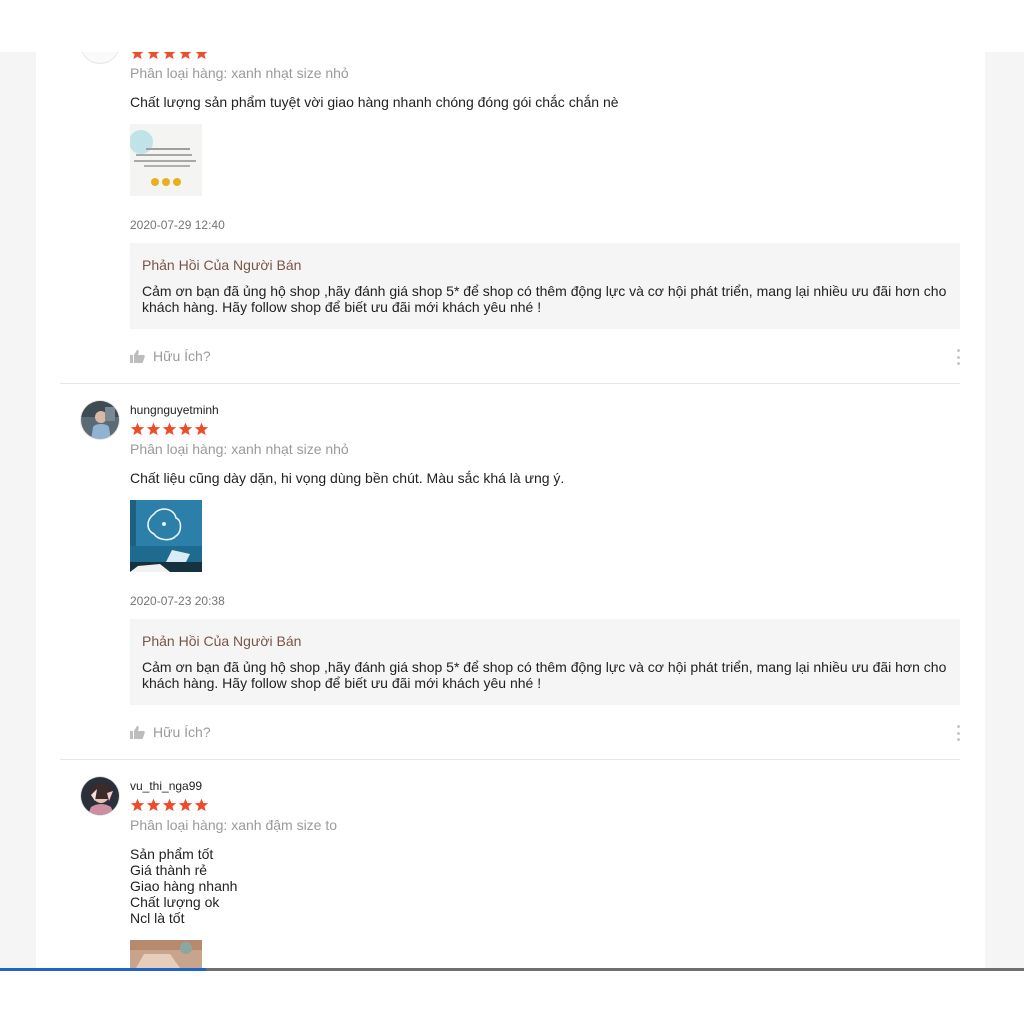 The height and width of the screenshot is (1024, 1024). I want to click on reviewer-username: vu_thi_nga99, so click(166, 786).